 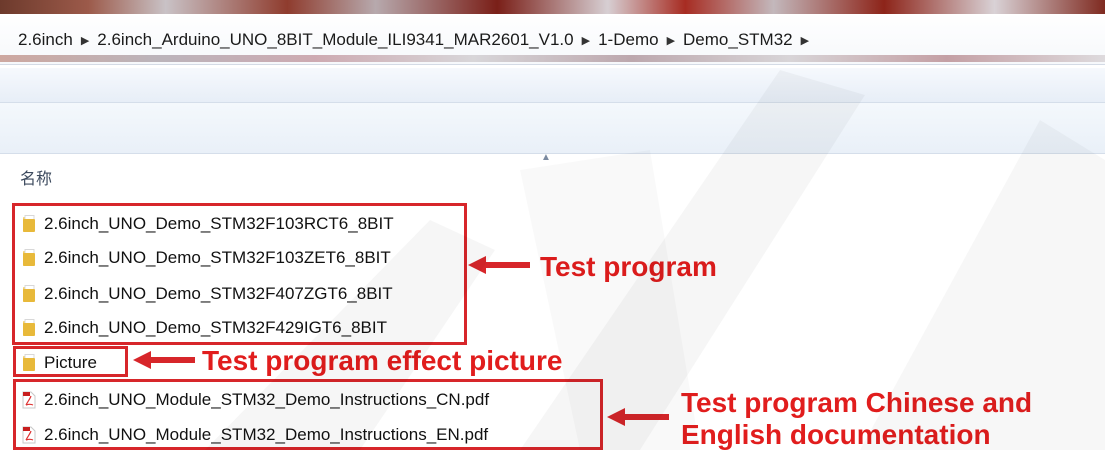 I want to click on annotation-picture: Test program effect picture, so click(x=382, y=360).